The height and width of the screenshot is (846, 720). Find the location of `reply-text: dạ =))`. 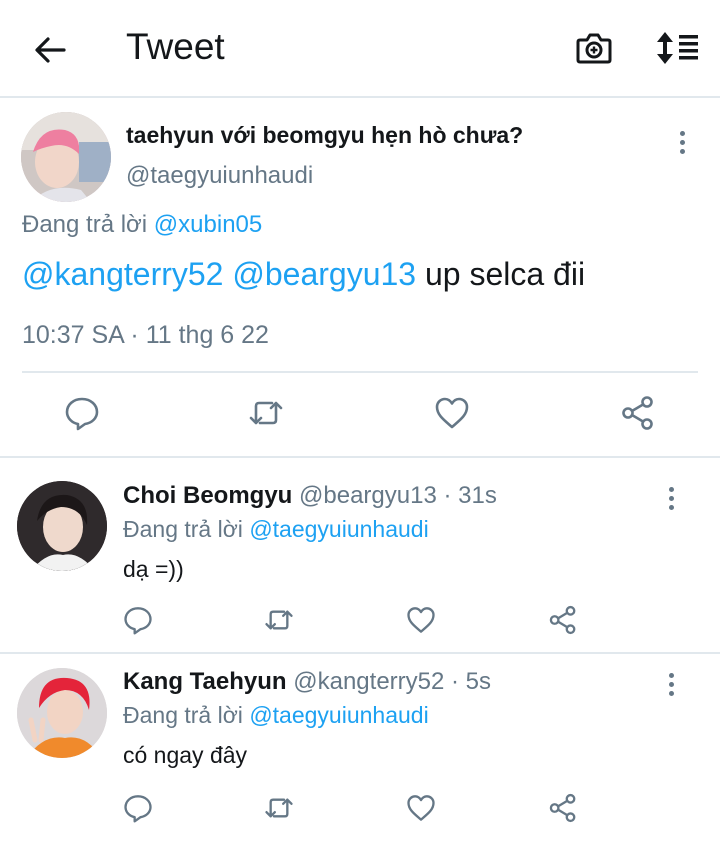

reply-text: dạ =)) is located at coordinates (153, 569).